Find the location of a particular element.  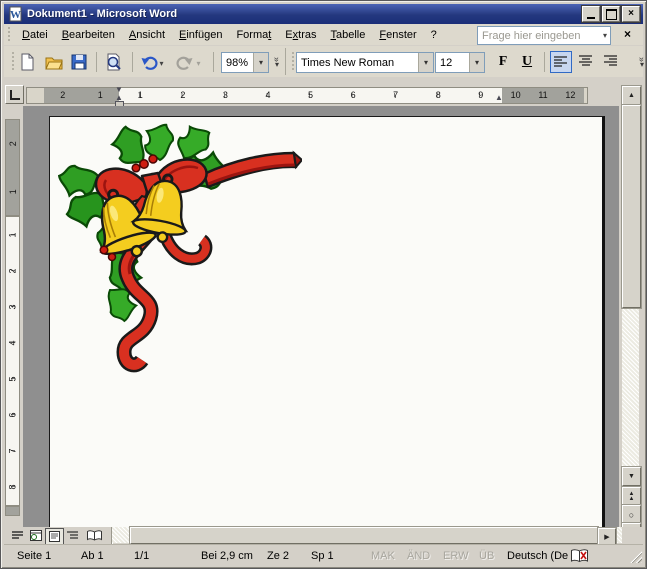

new-document-button is located at coordinates (27, 62).